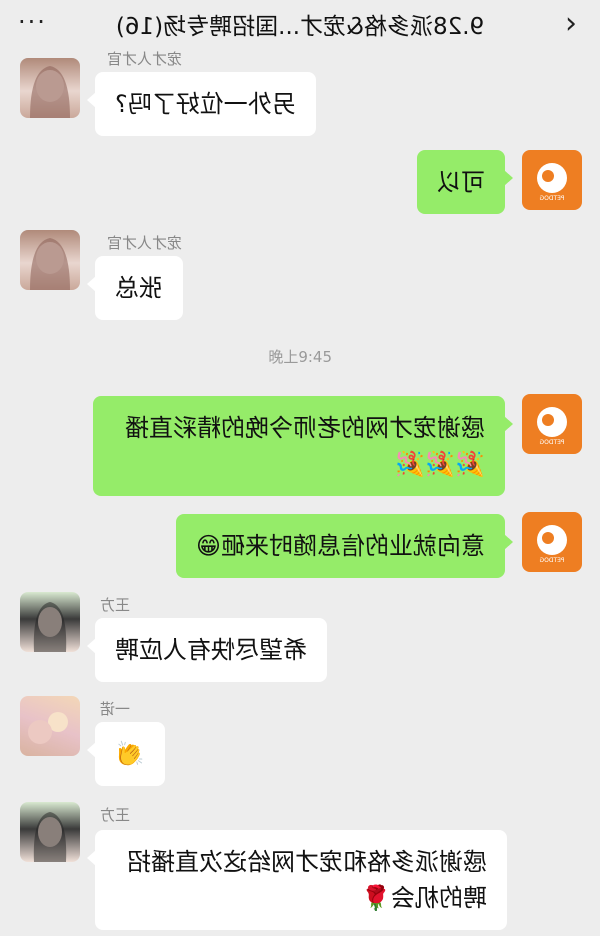 The width and height of the screenshot is (600, 936). I want to click on chat-bubble: 意向就业的信息随时来砸😁, so click(340, 546).